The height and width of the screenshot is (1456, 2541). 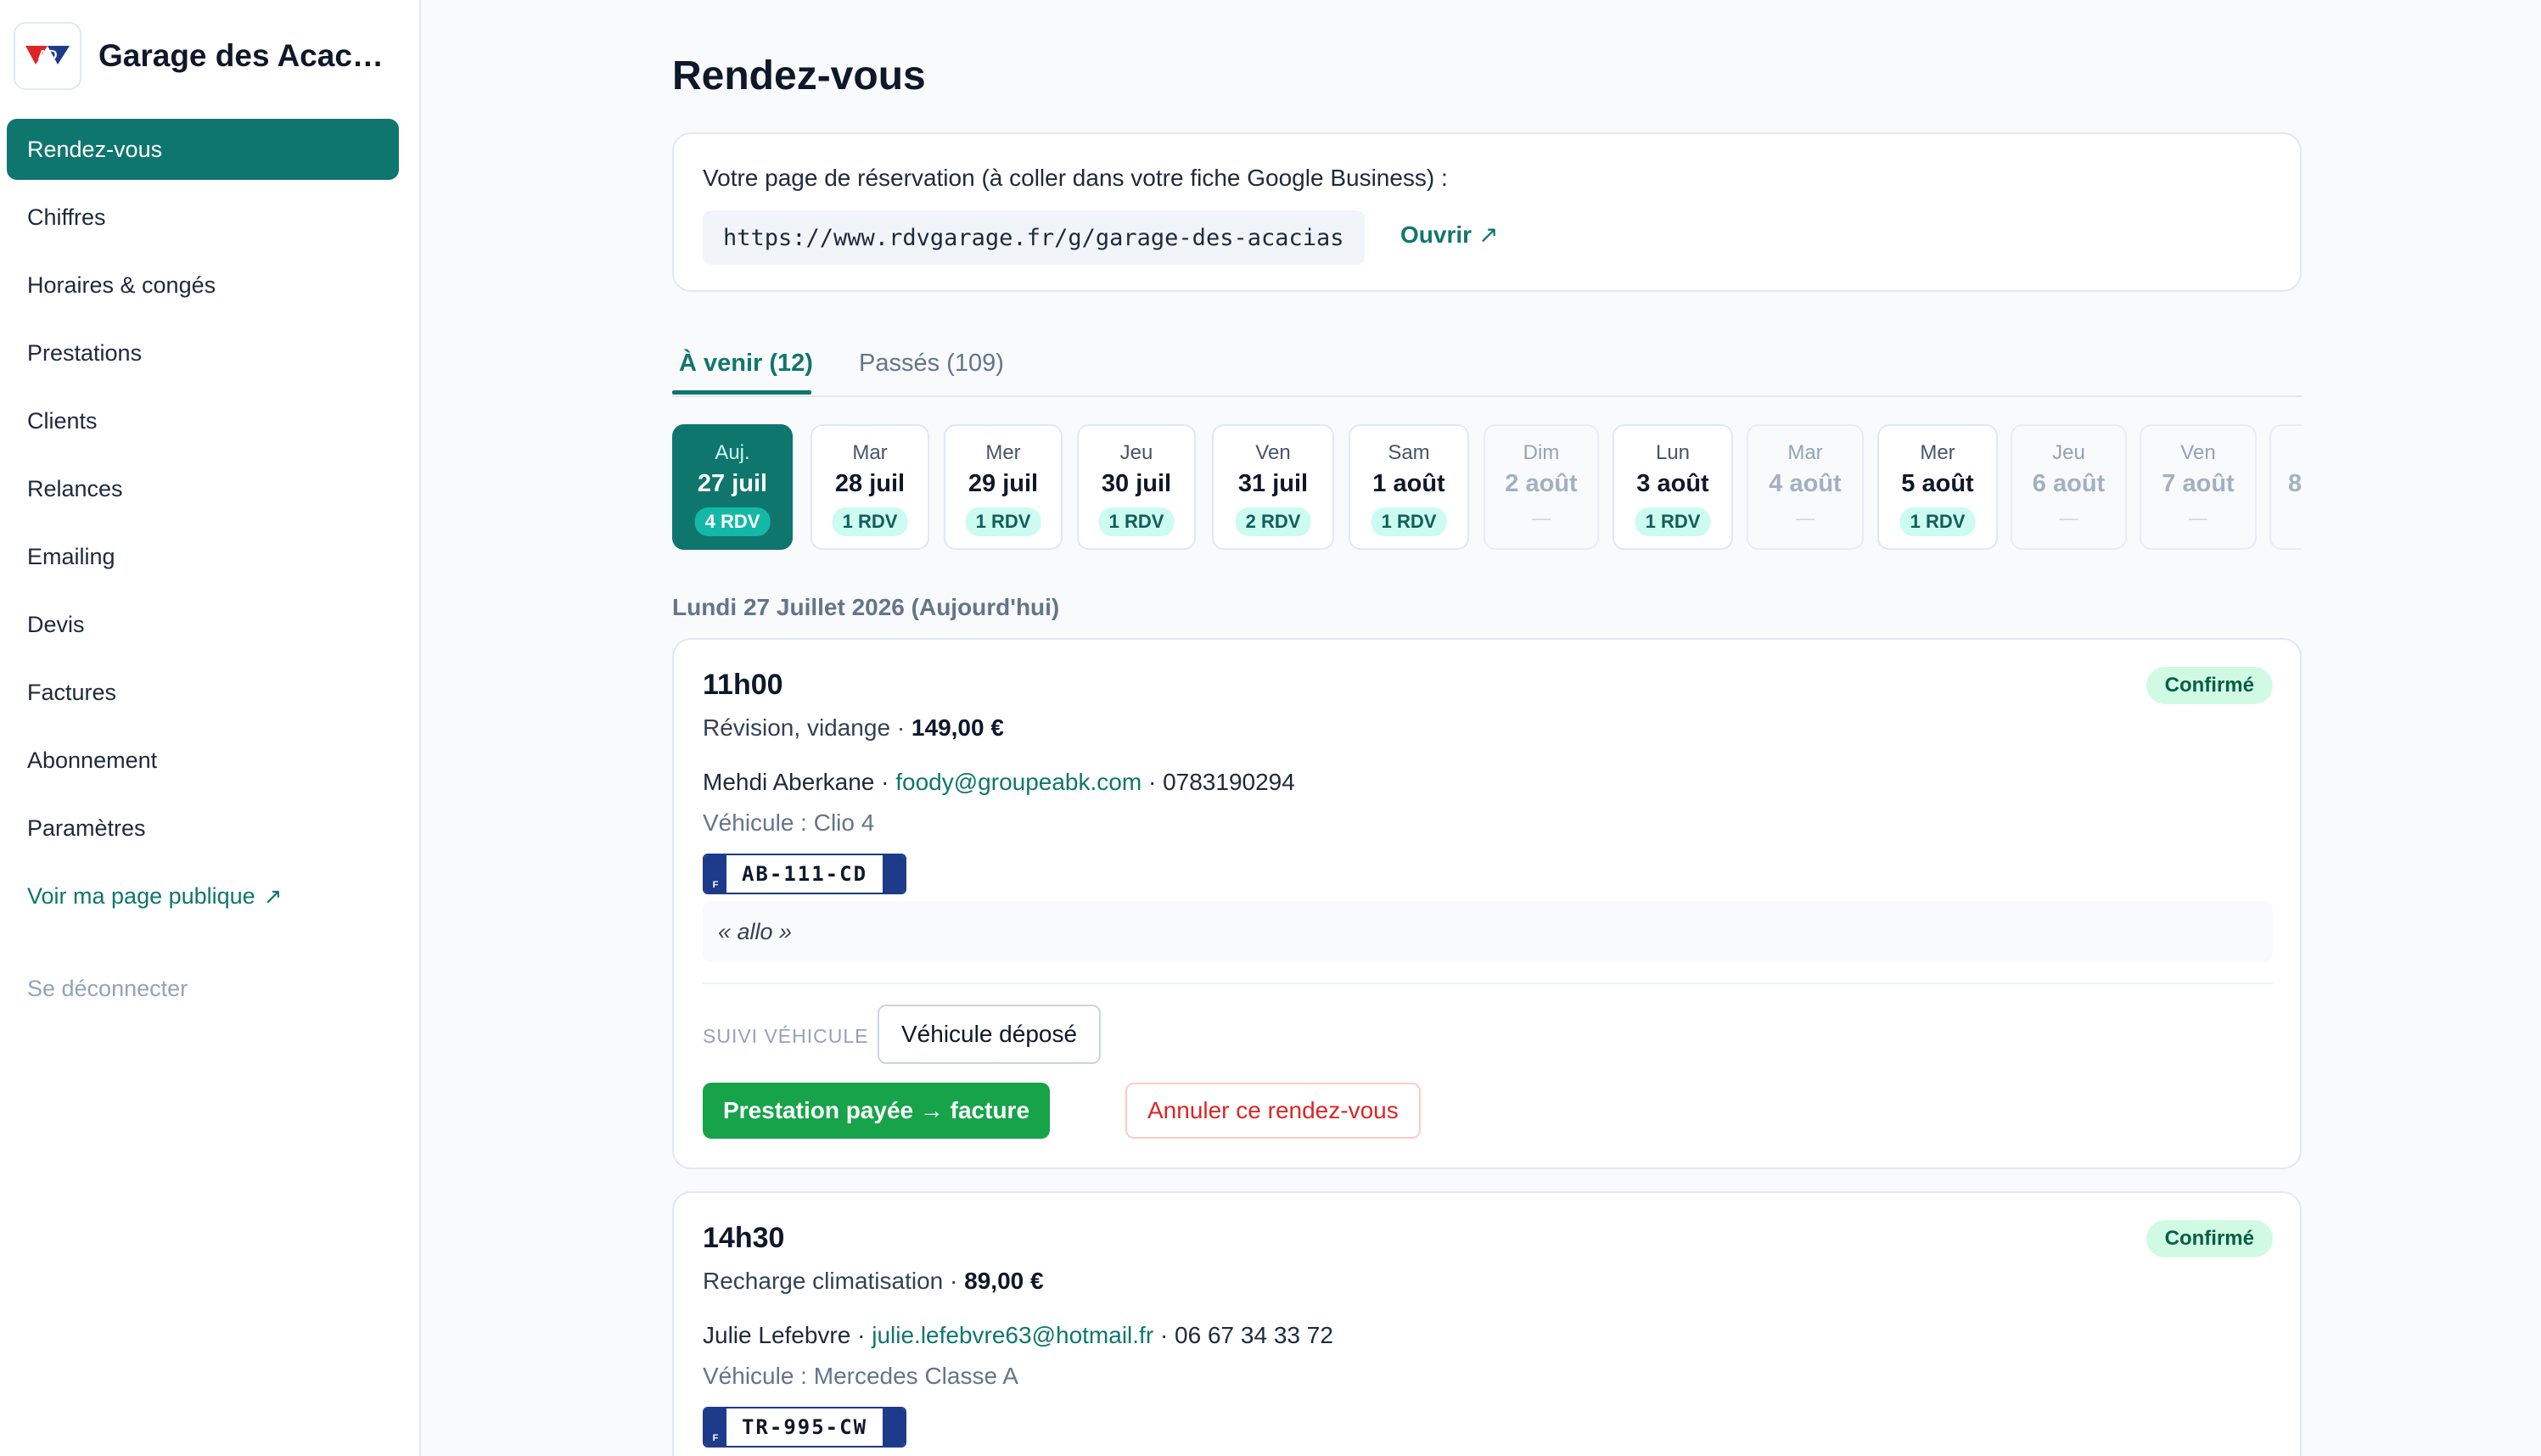 I want to click on day-card: Ven 31 juil 2 RDV, so click(x=1273, y=487).